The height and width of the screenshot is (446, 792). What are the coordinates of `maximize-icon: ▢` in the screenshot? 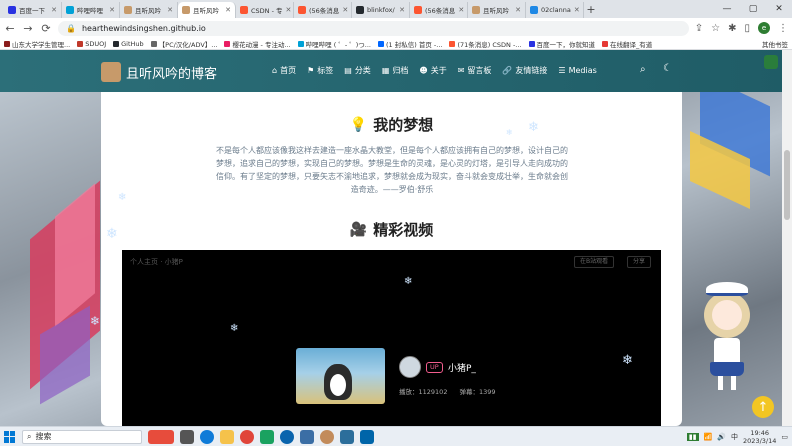 It's located at (753, 9).